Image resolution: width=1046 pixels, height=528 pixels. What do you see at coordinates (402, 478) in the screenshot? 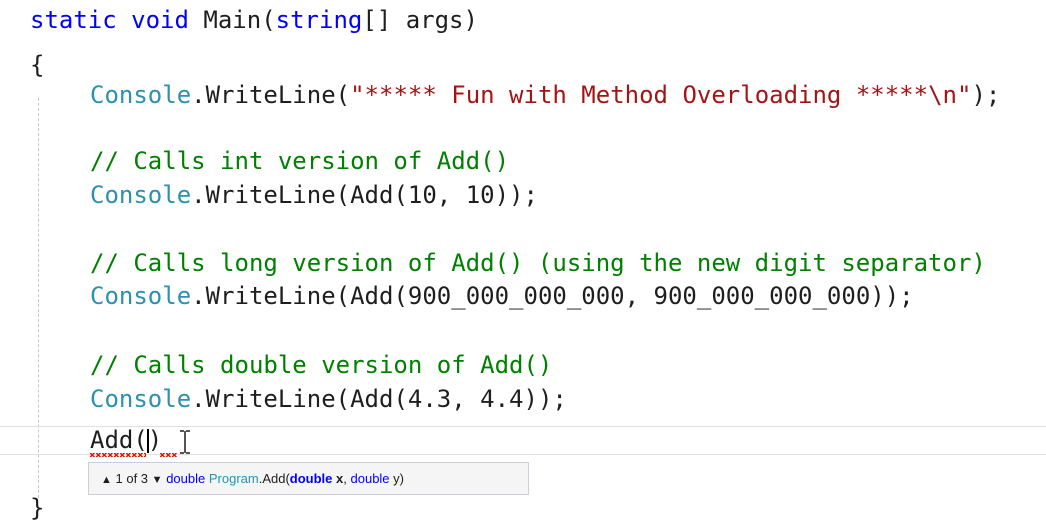
I see `signature-end: )` at bounding box center [402, 478].